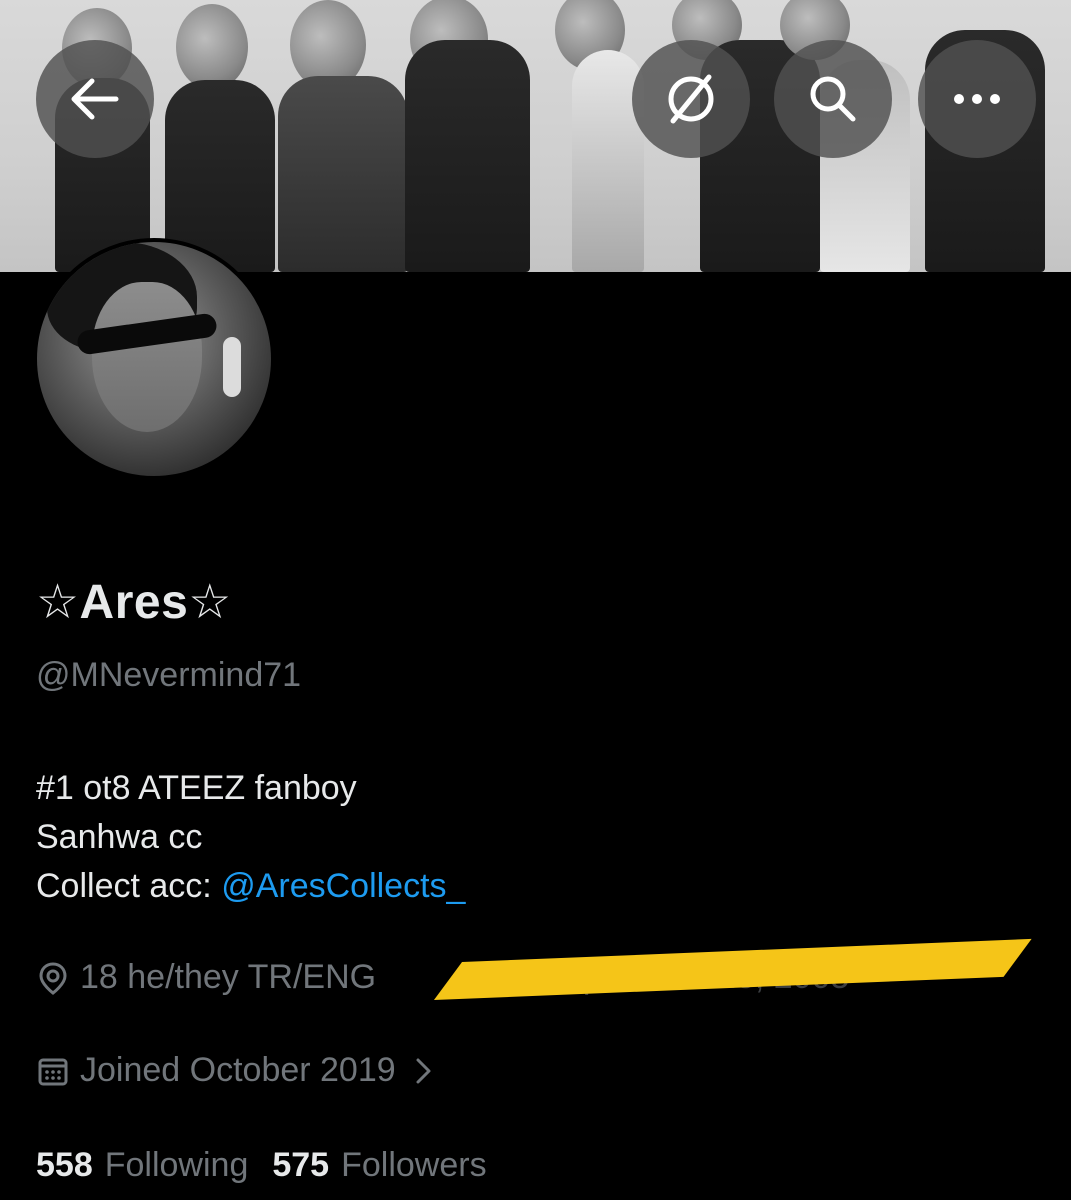 The image size is (1071, 1200). I want to click on bio-line: Sanhwa cc, so click(119, 837).